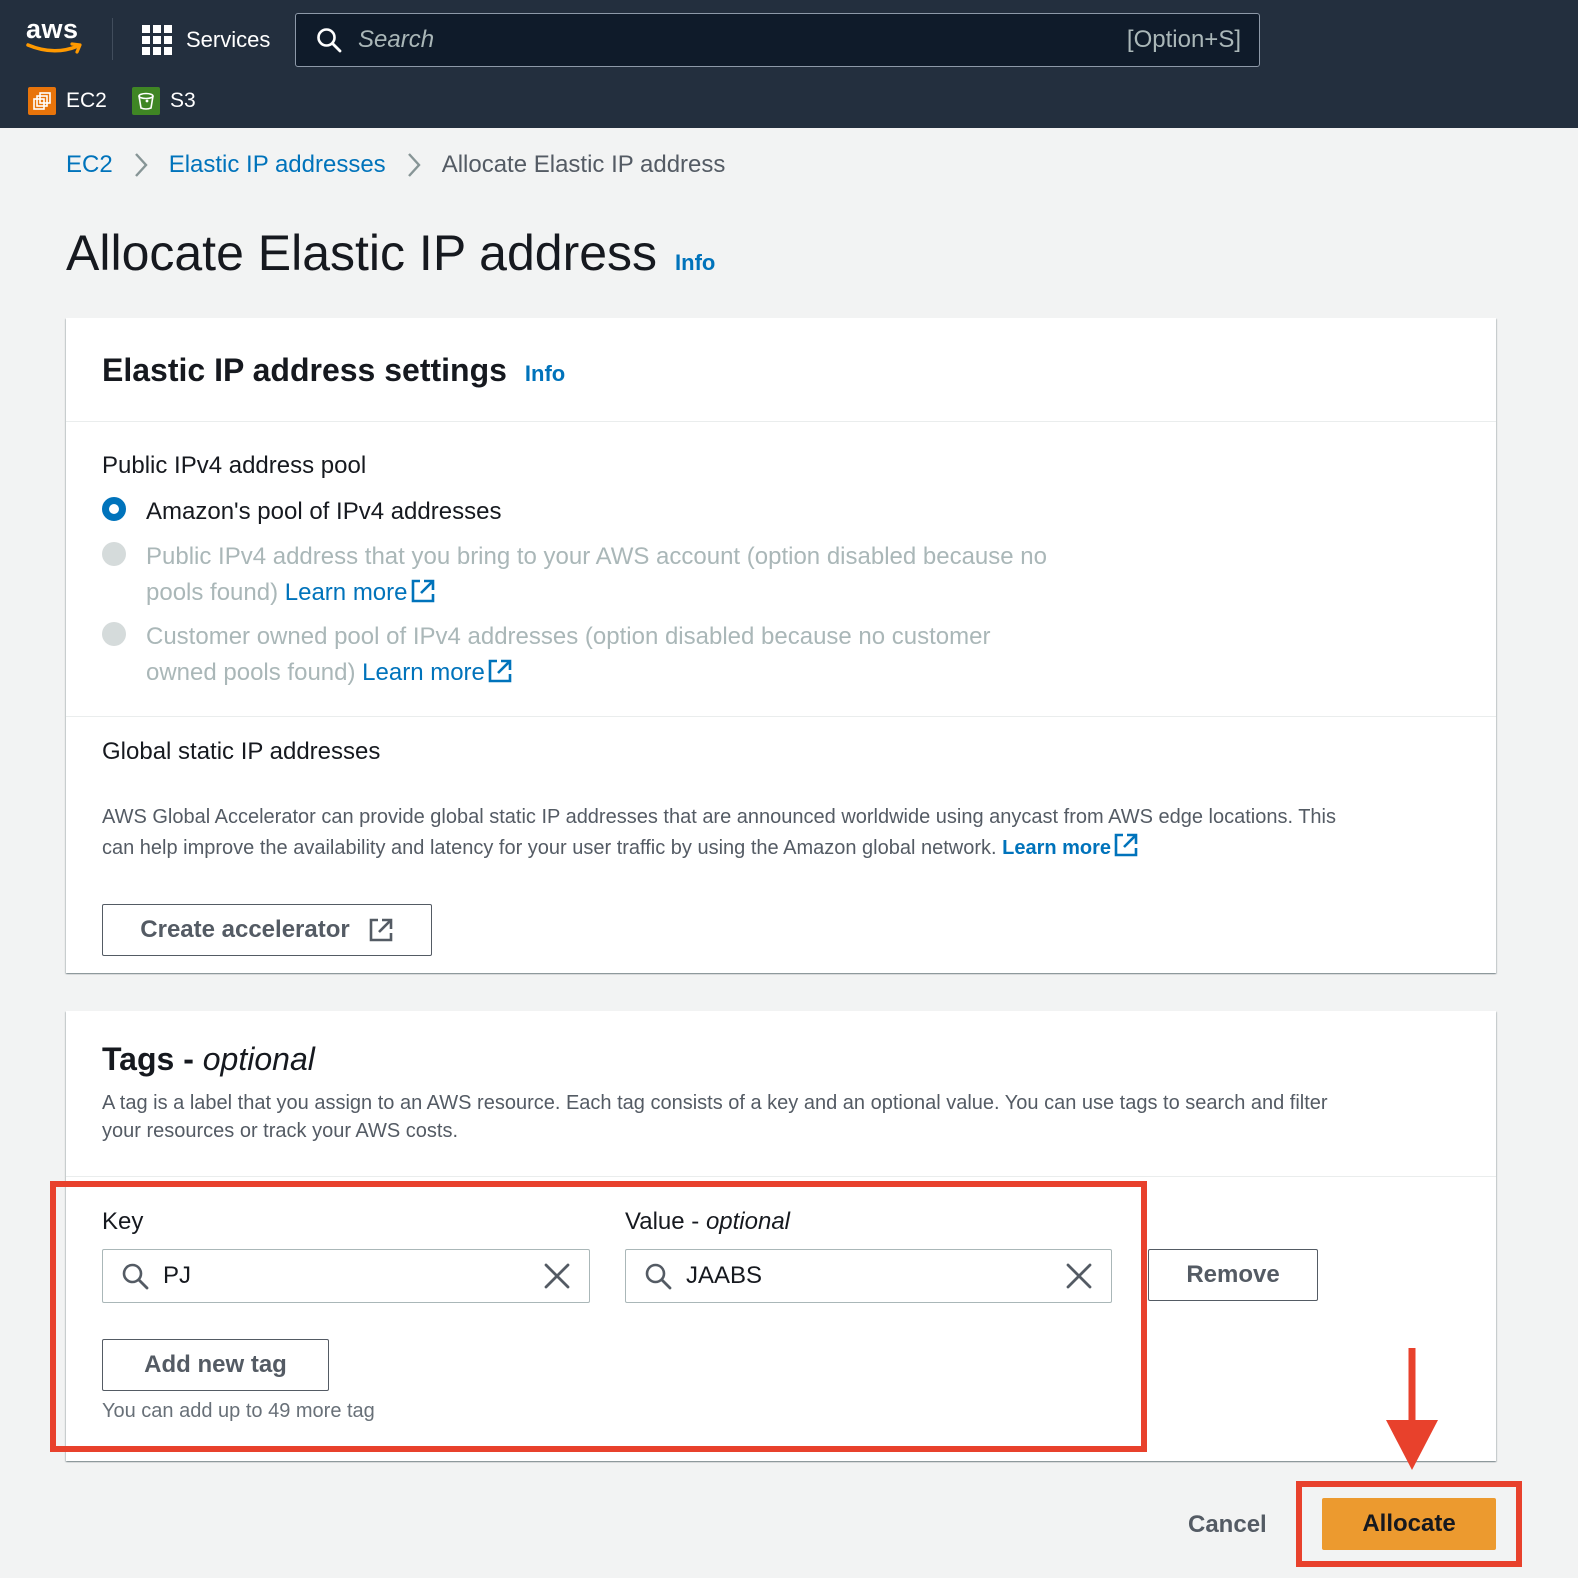 The height and width of the screenshot is (1578, 1578). I want to click on annotation-highlight-allocate, so click(1409, 1524).